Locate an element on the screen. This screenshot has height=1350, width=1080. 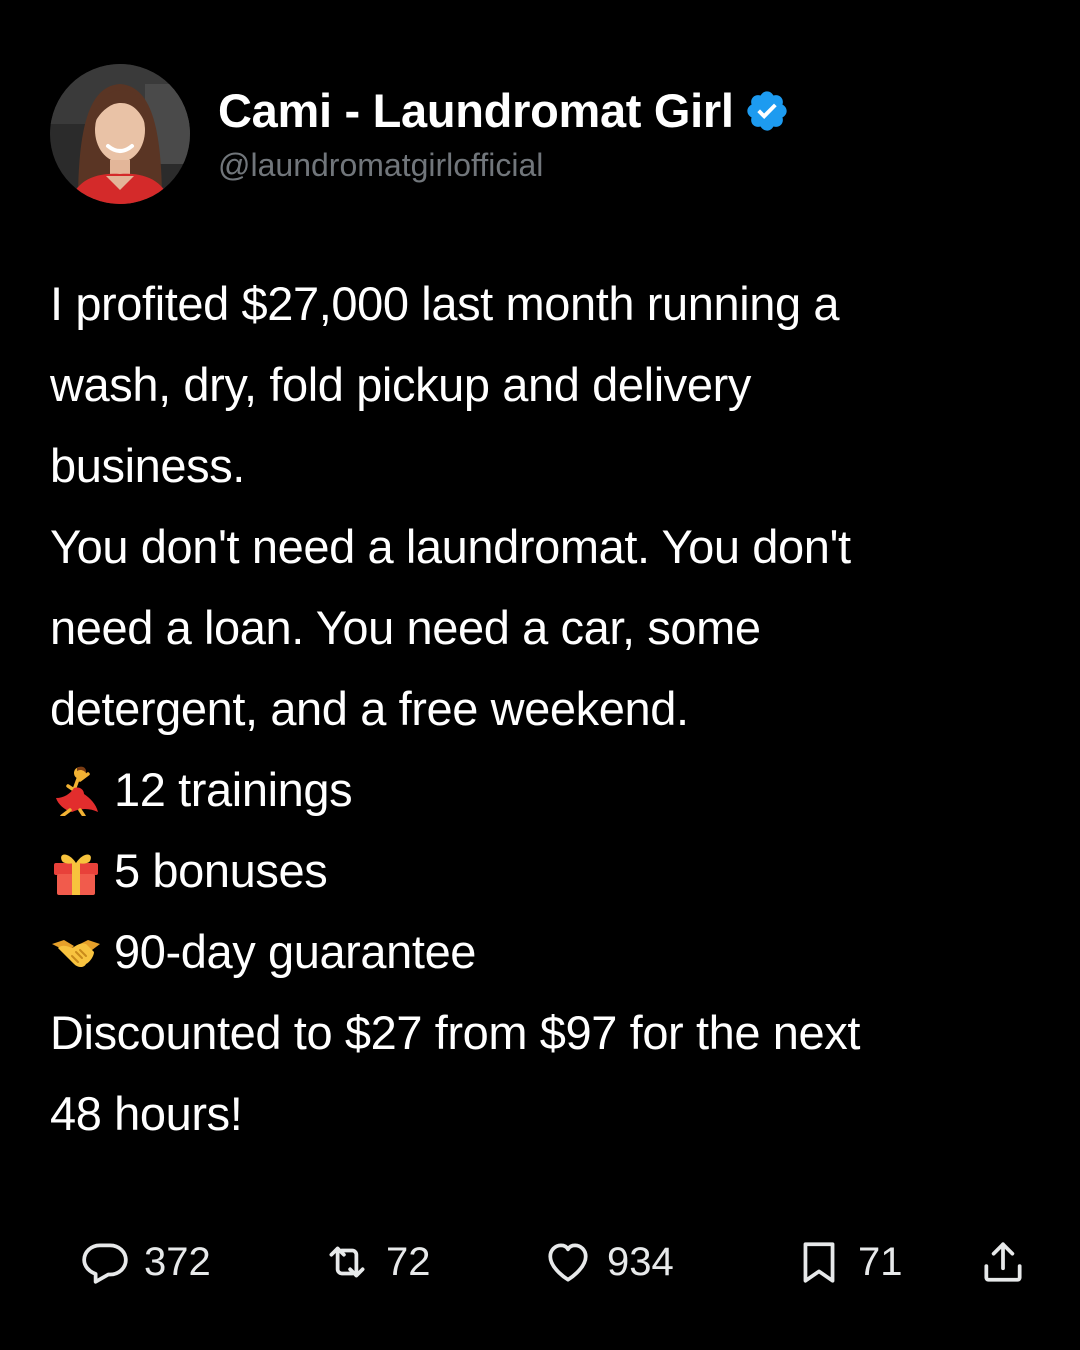
post-line: business. is located at coordinates (147, 465).